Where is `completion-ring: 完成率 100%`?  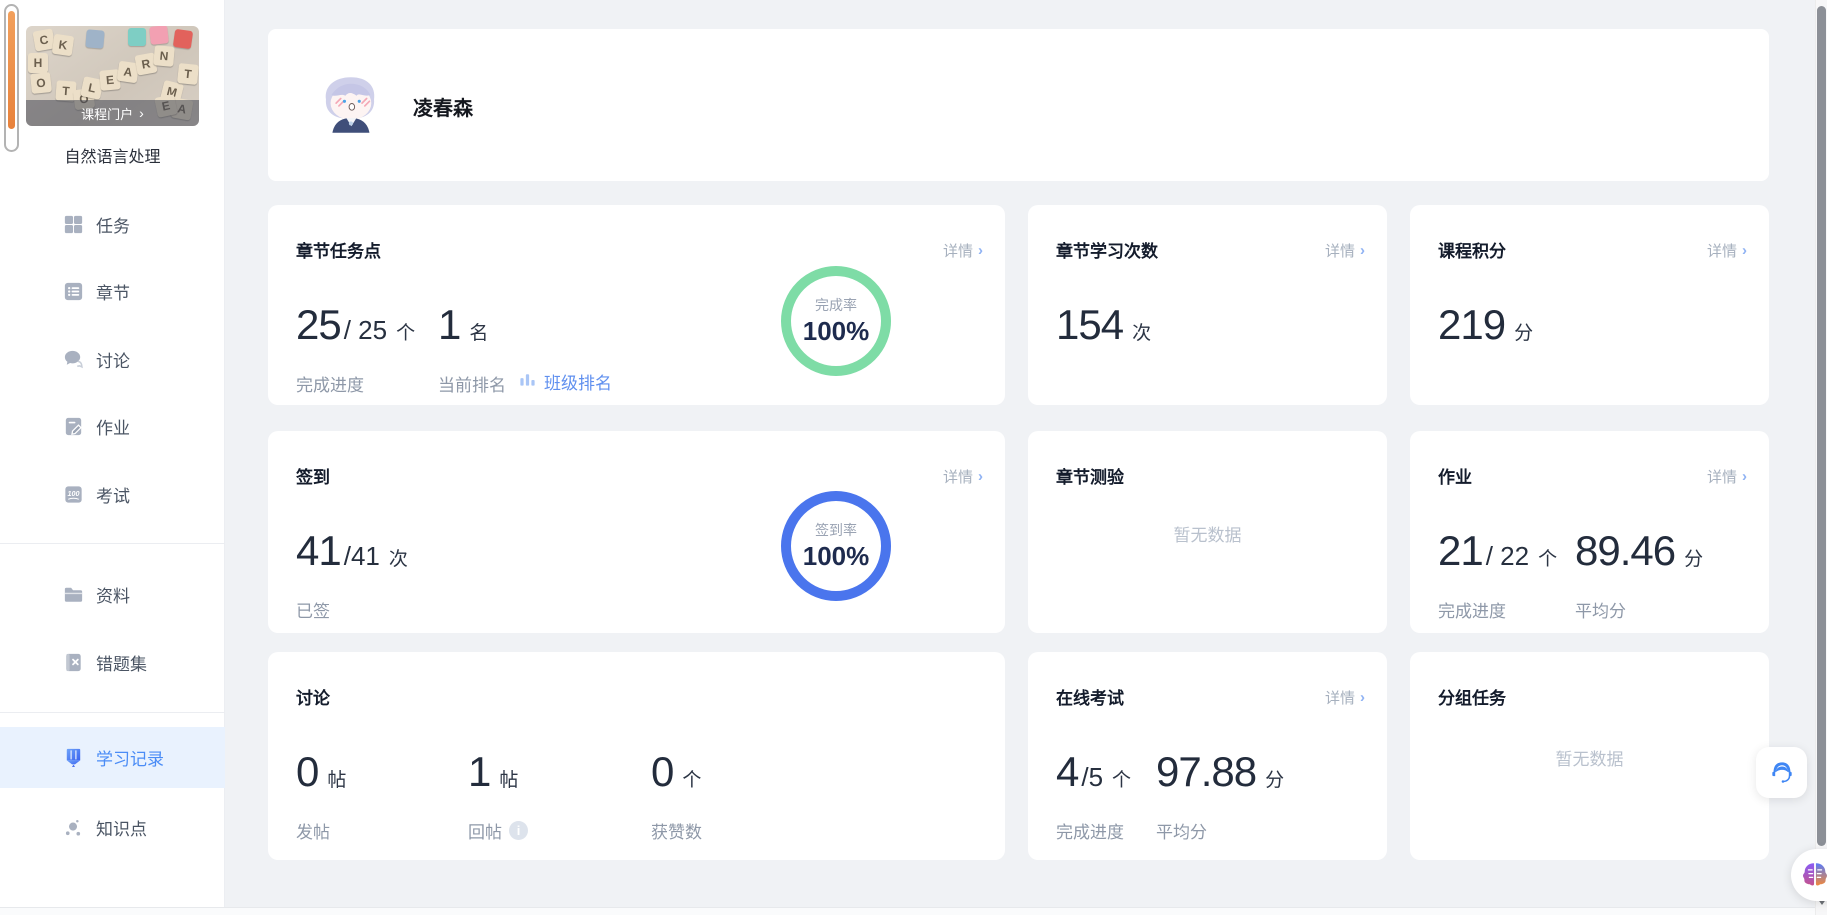
completion-ring: 完成率 100% is located at coordinates (836, 321).